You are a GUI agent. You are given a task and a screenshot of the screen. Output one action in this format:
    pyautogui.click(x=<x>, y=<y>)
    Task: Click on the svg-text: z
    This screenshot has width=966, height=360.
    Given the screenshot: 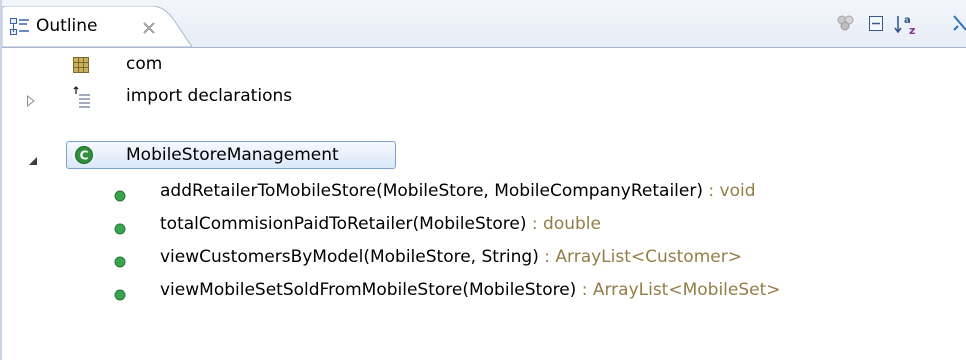 What is the action you would take?
    pyautogui.click(x=912, y=30)
    